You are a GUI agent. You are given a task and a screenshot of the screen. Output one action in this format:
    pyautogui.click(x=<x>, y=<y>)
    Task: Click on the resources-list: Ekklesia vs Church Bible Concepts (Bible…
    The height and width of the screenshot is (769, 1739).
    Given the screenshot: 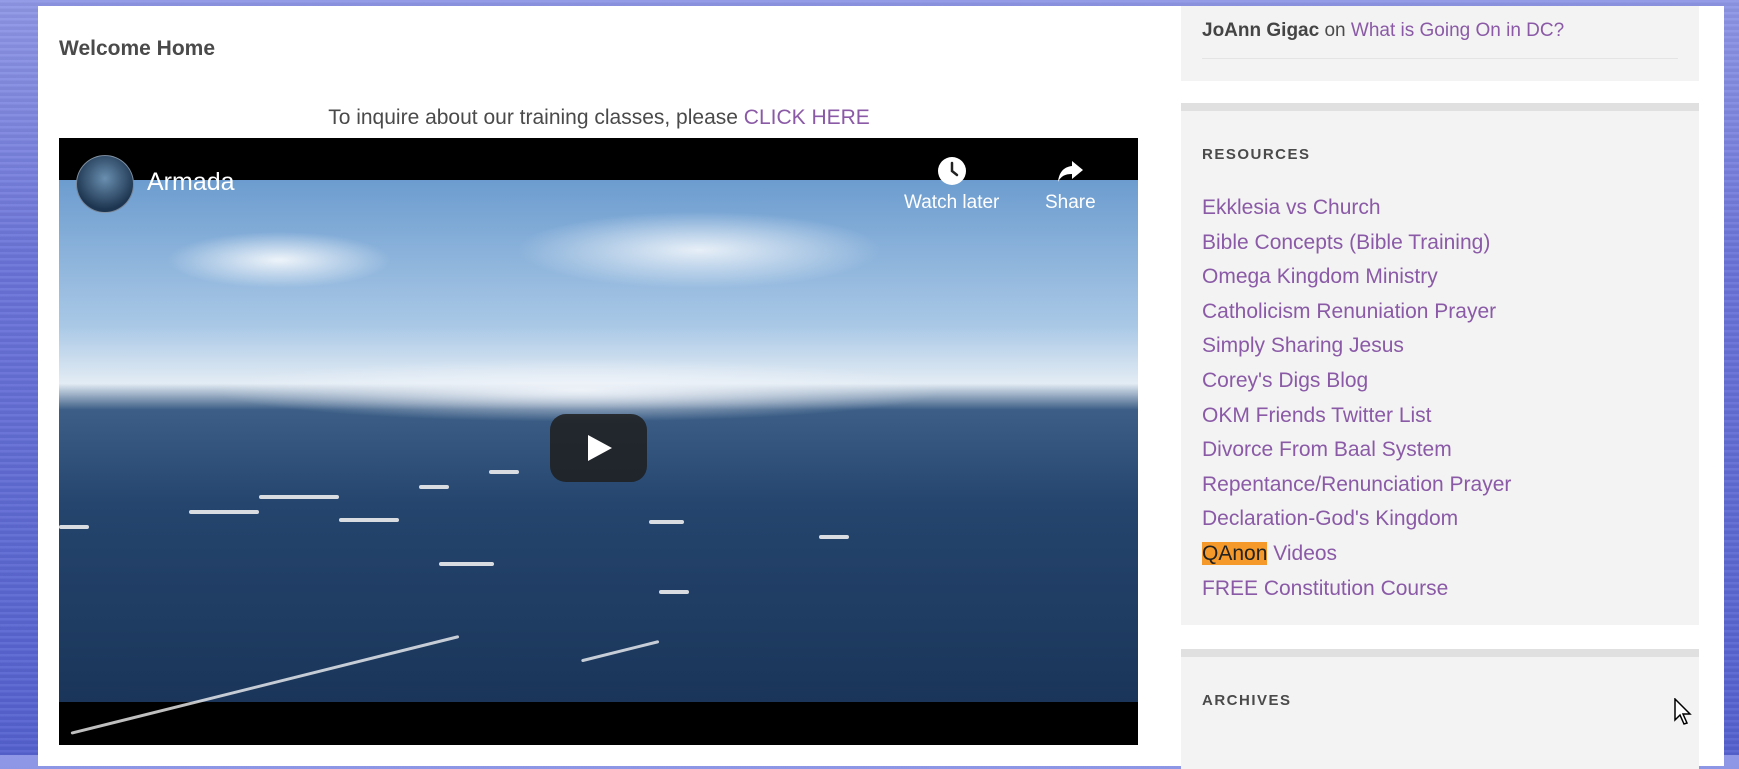 What is the action you would take?
    pyautogui.click(x=1356, y=402)
    